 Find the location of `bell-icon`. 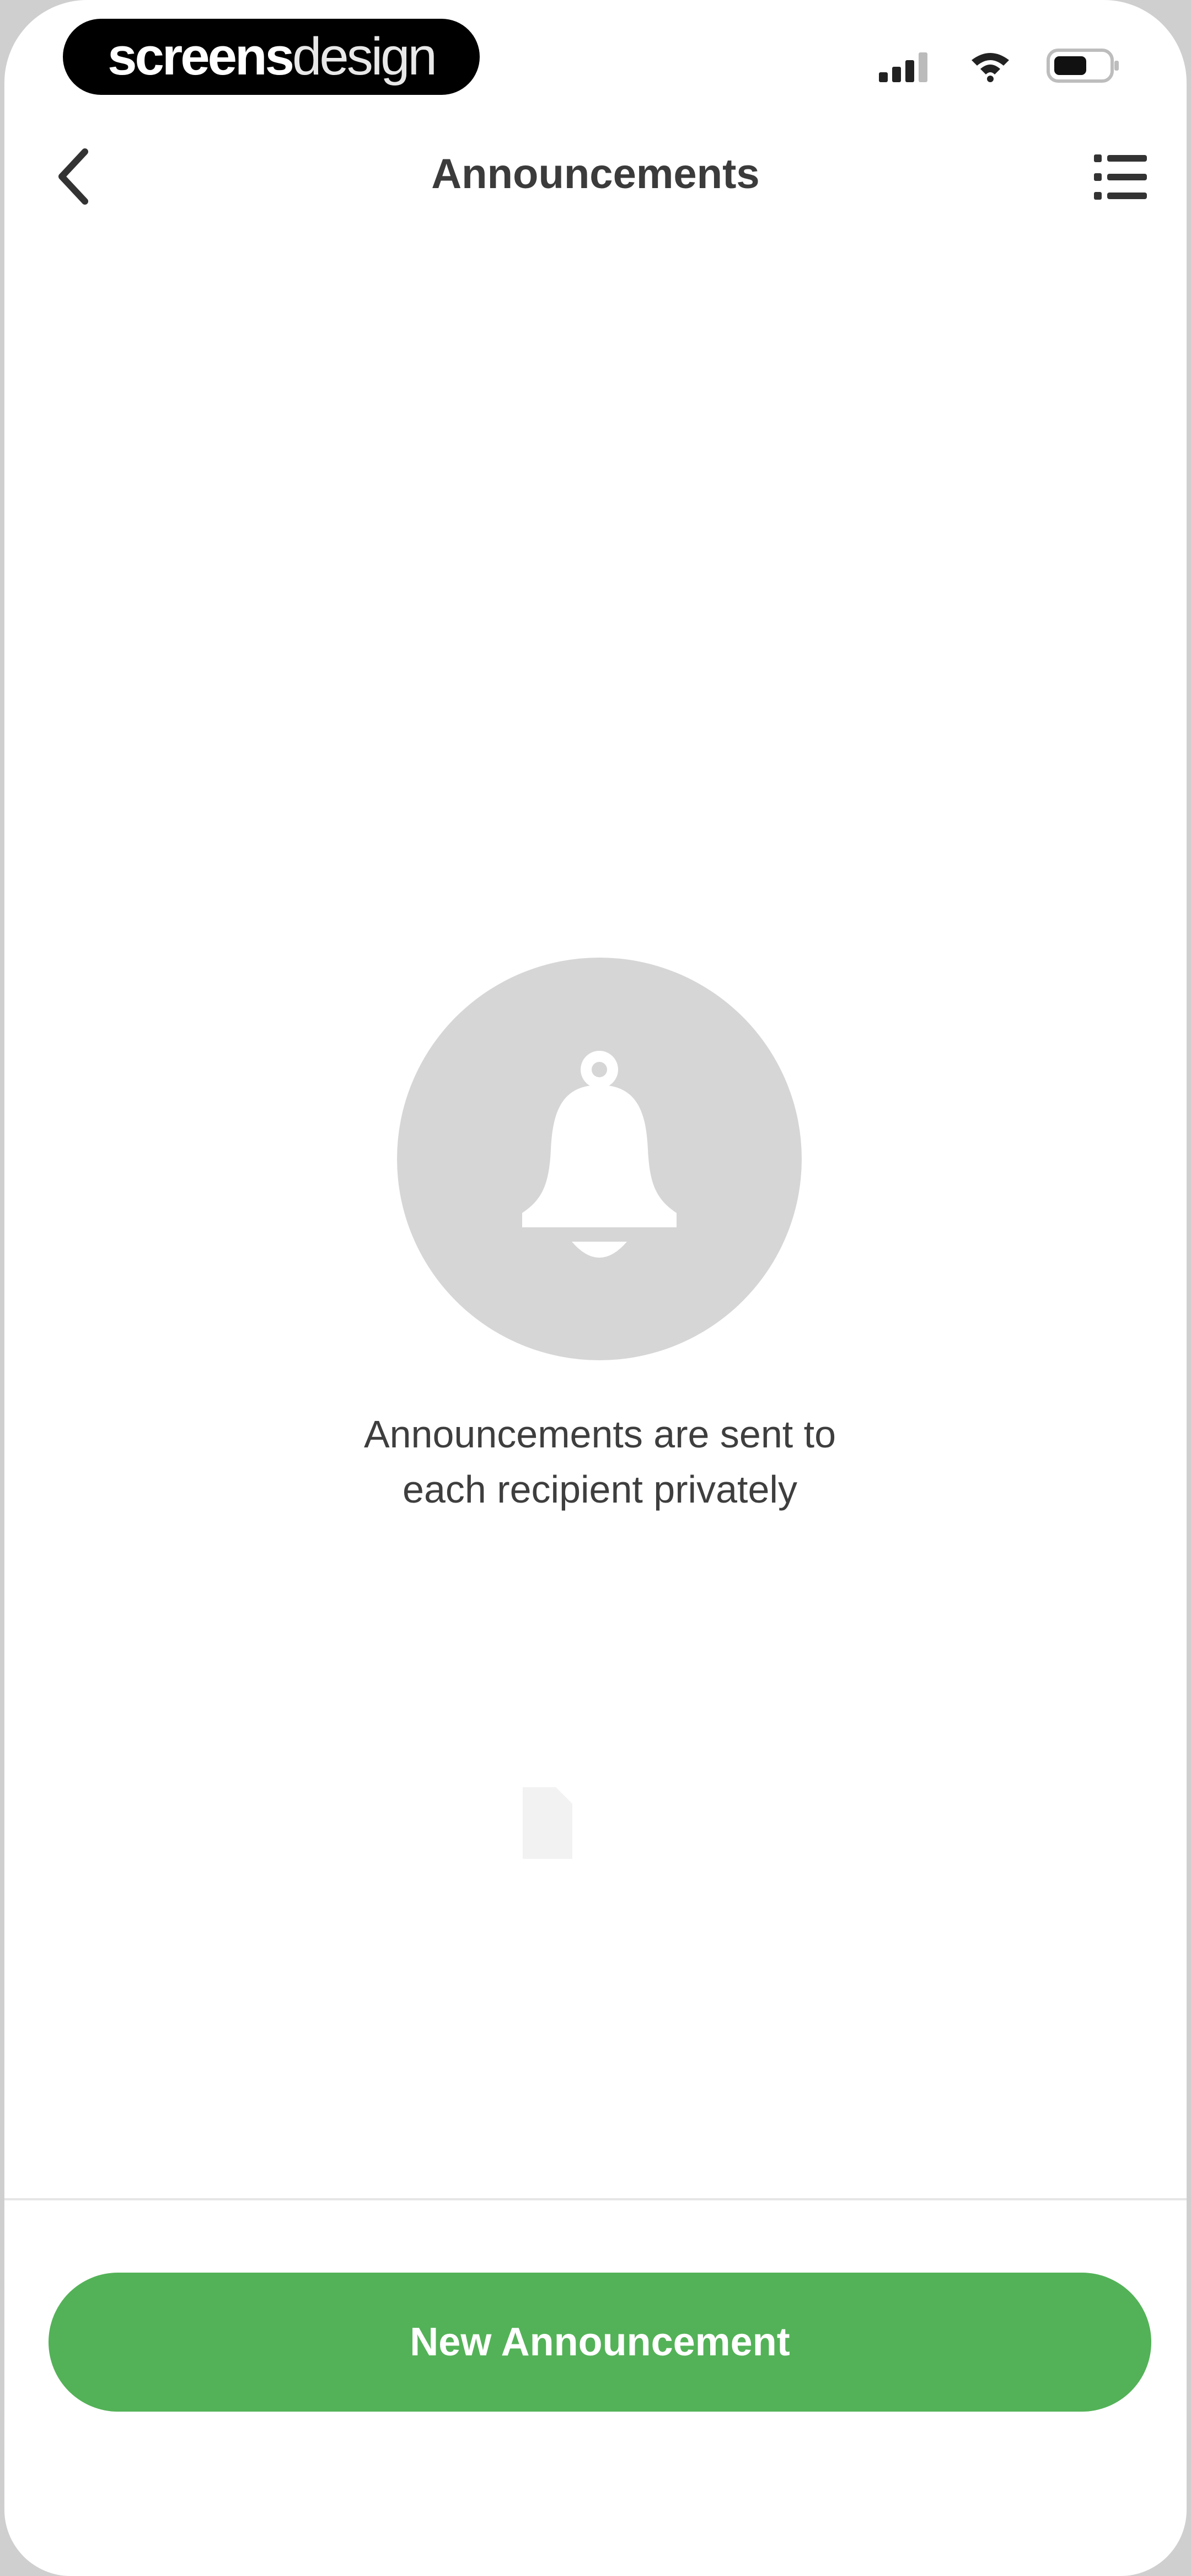

bell-icon is located at coordinates (600, 1159).